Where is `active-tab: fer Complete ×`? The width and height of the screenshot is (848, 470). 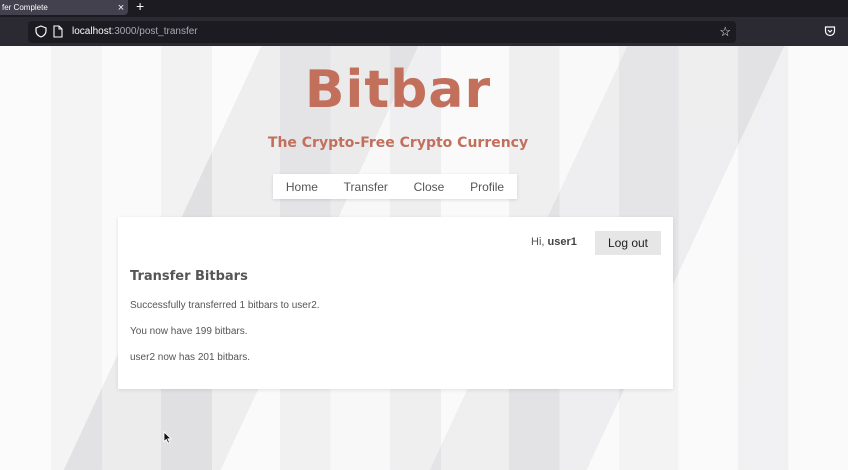
active-tab: fer Complete × is located at coordinates (64, 7).